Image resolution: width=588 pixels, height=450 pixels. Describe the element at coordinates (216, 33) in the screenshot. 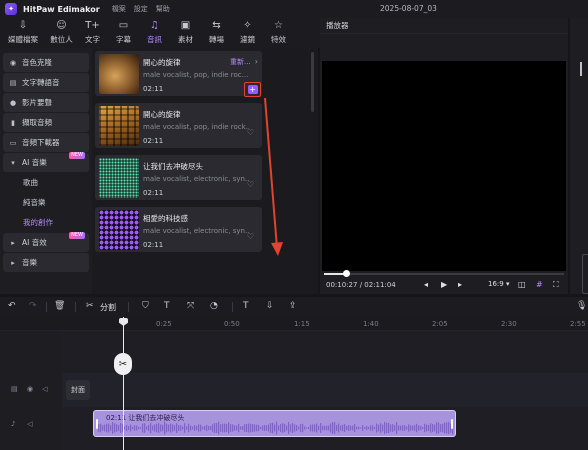

I see `toolbar-transition: ⇆ 轉場` at that location.